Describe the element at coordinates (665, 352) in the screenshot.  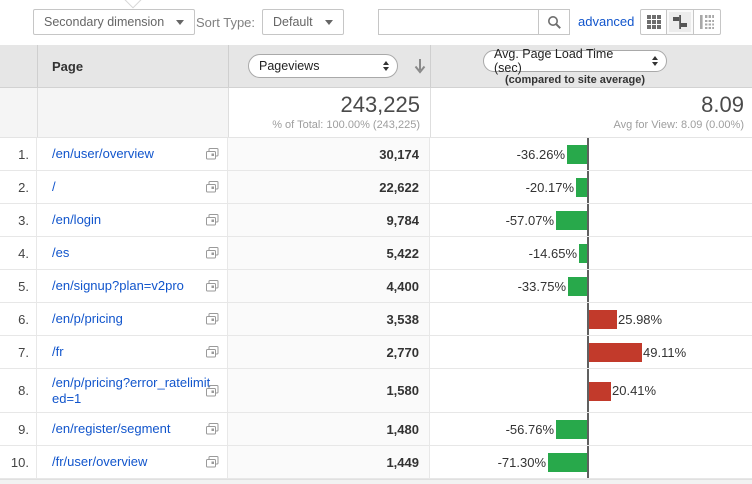
I see `comparison-percent: 49.11%` at that location.